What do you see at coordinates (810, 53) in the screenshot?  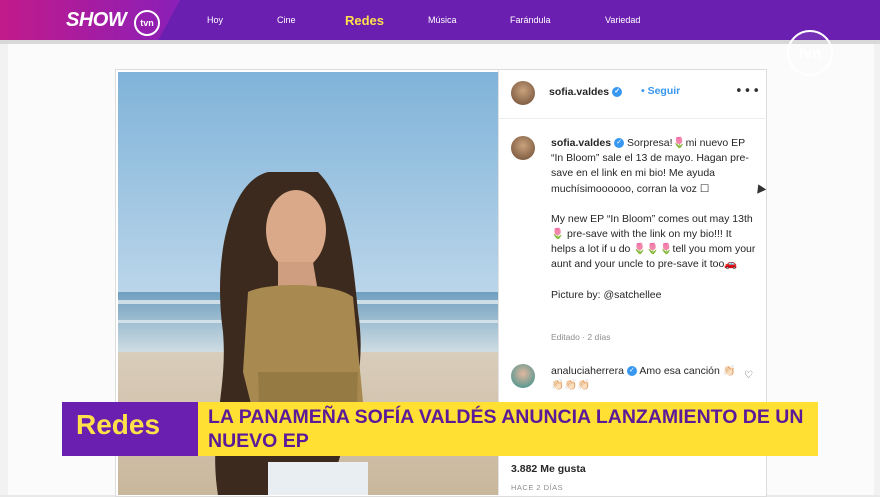 I see `tvn-watermark-logo: tvn` at bounding box center [810, 53].